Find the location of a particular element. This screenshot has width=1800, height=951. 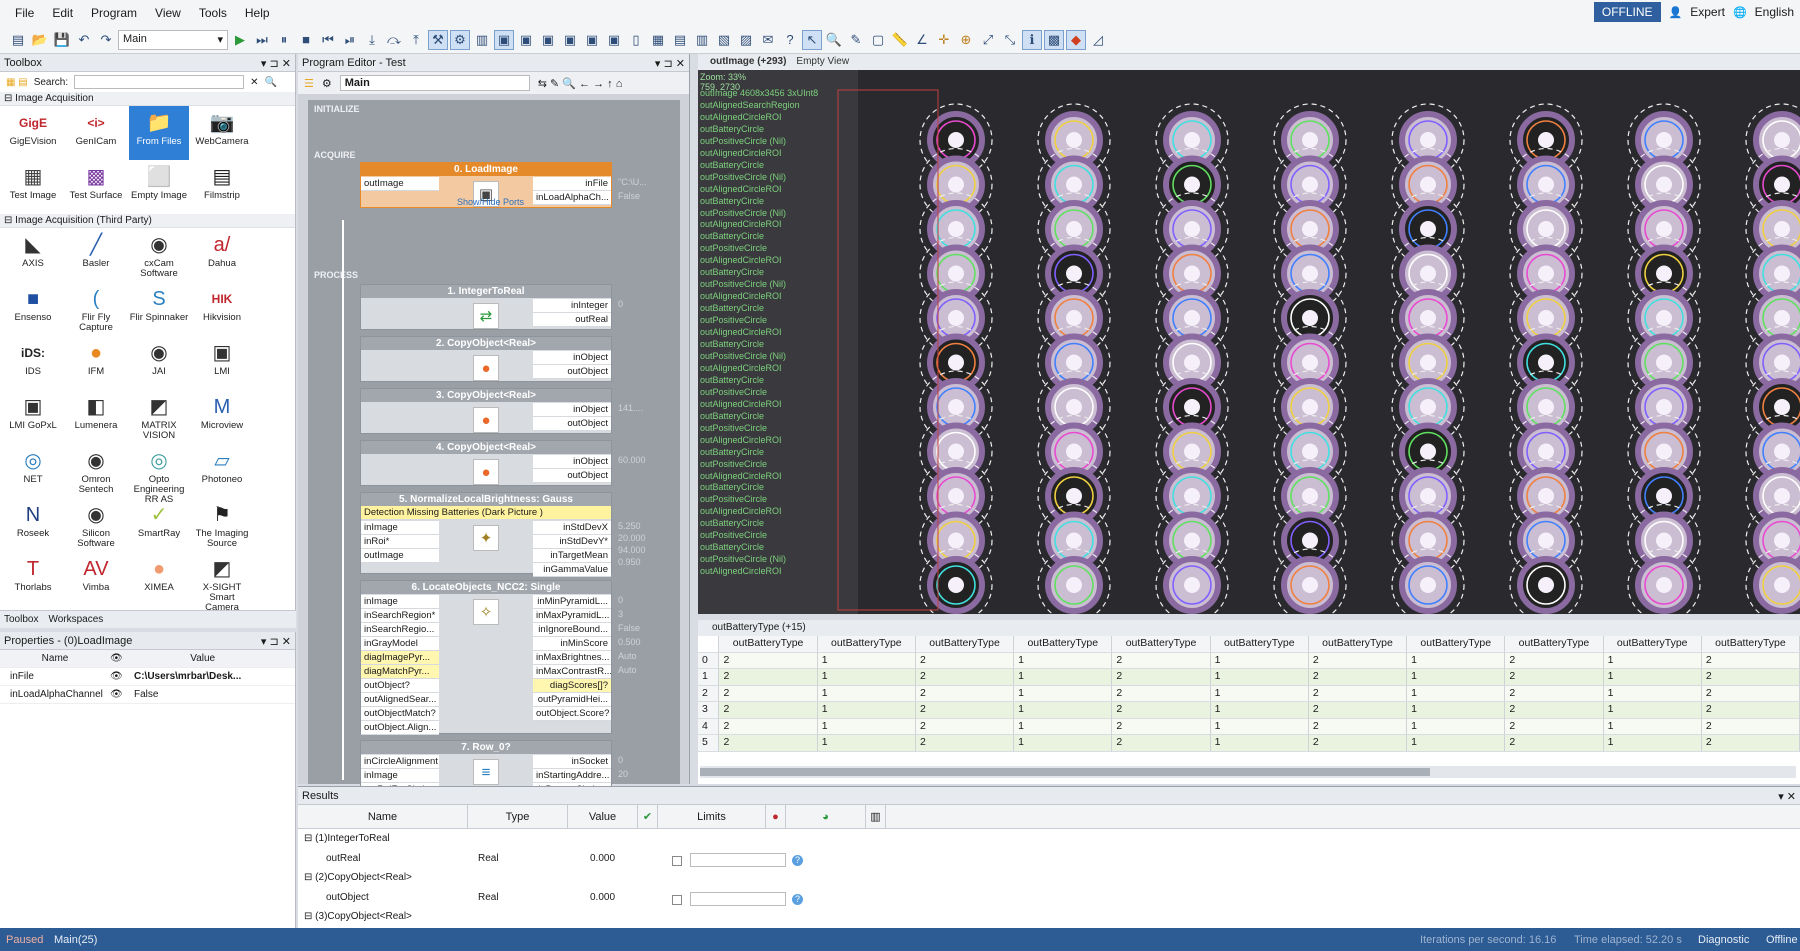

view-1-icon: ▯ is located at coordinates (636, 40).